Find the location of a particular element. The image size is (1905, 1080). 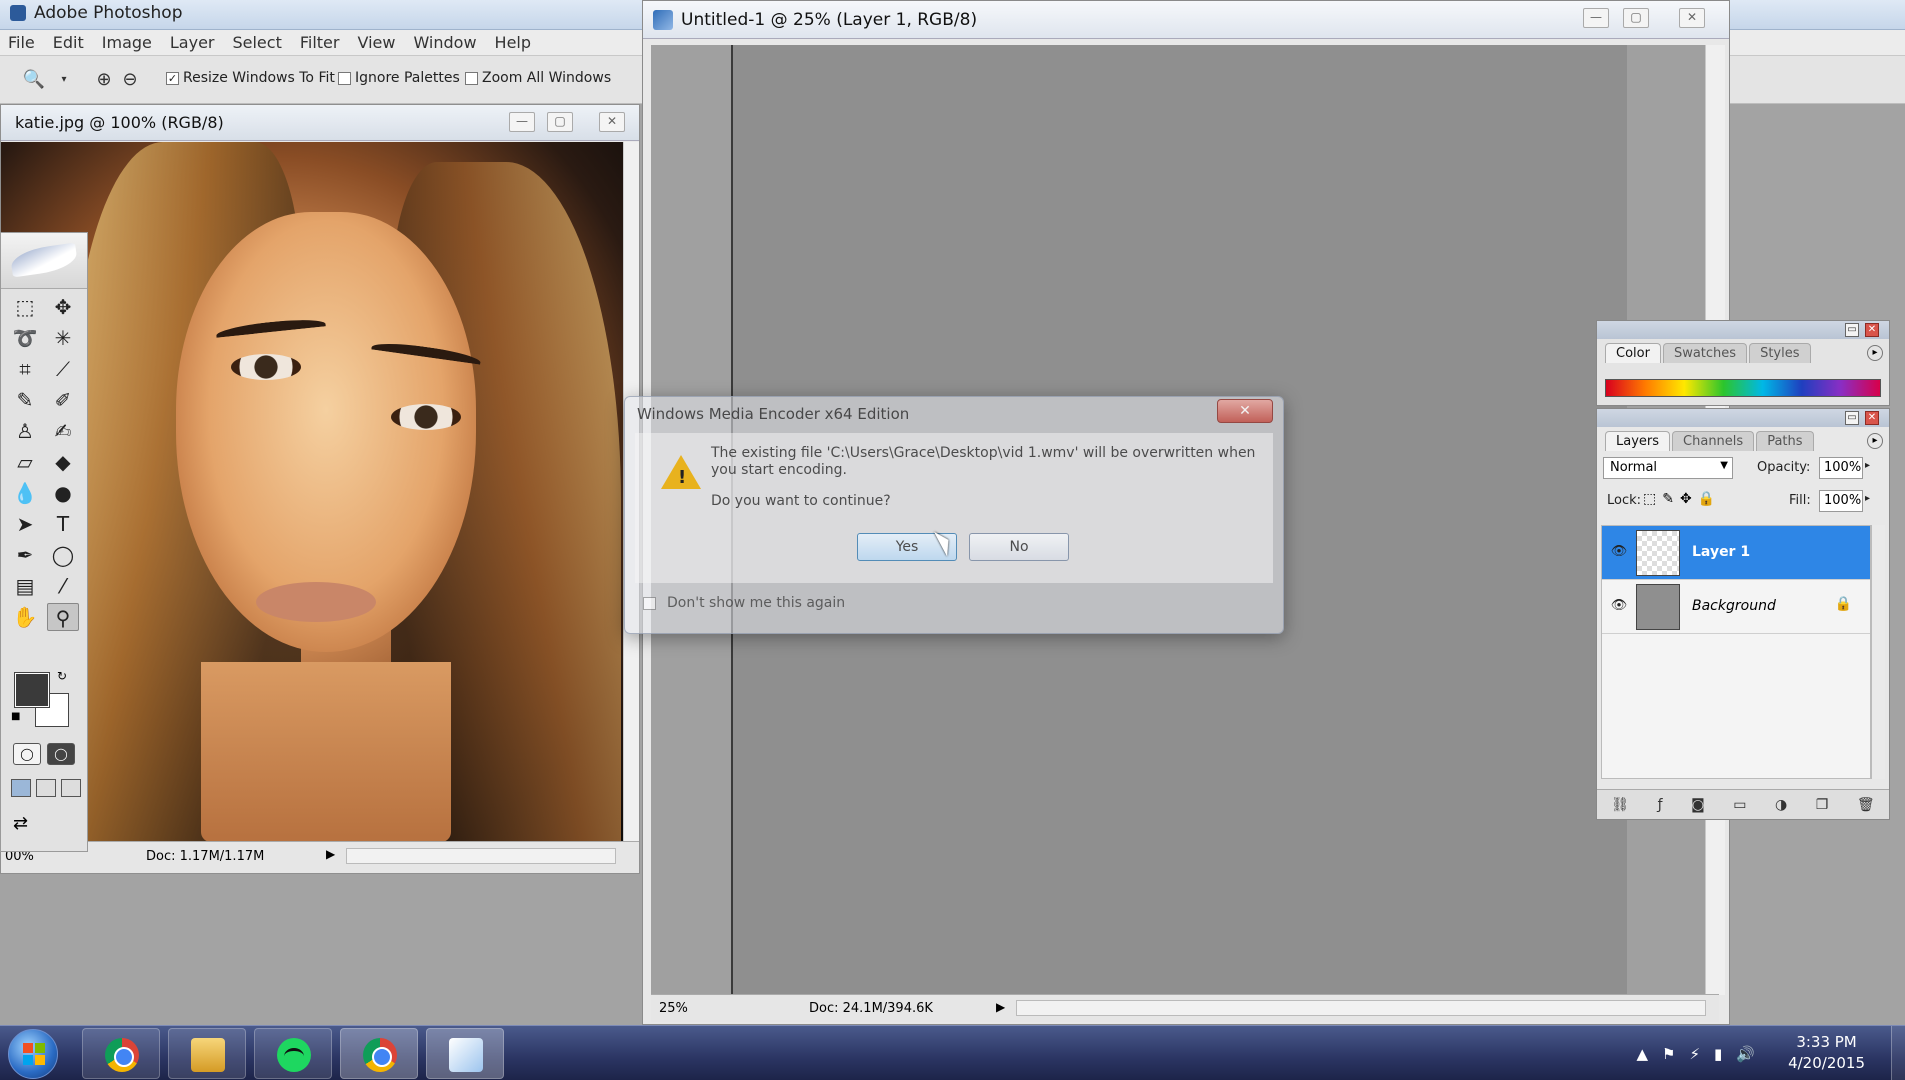

tab-swatches: Swatches is located at coordinates (1705, 353).